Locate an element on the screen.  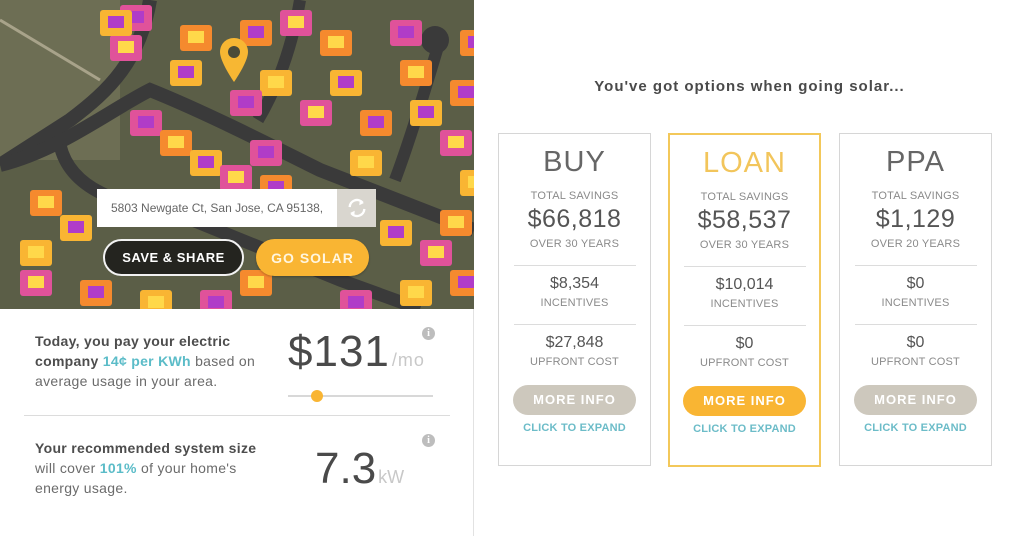
slider-knob is located at coordinates (317, 396).